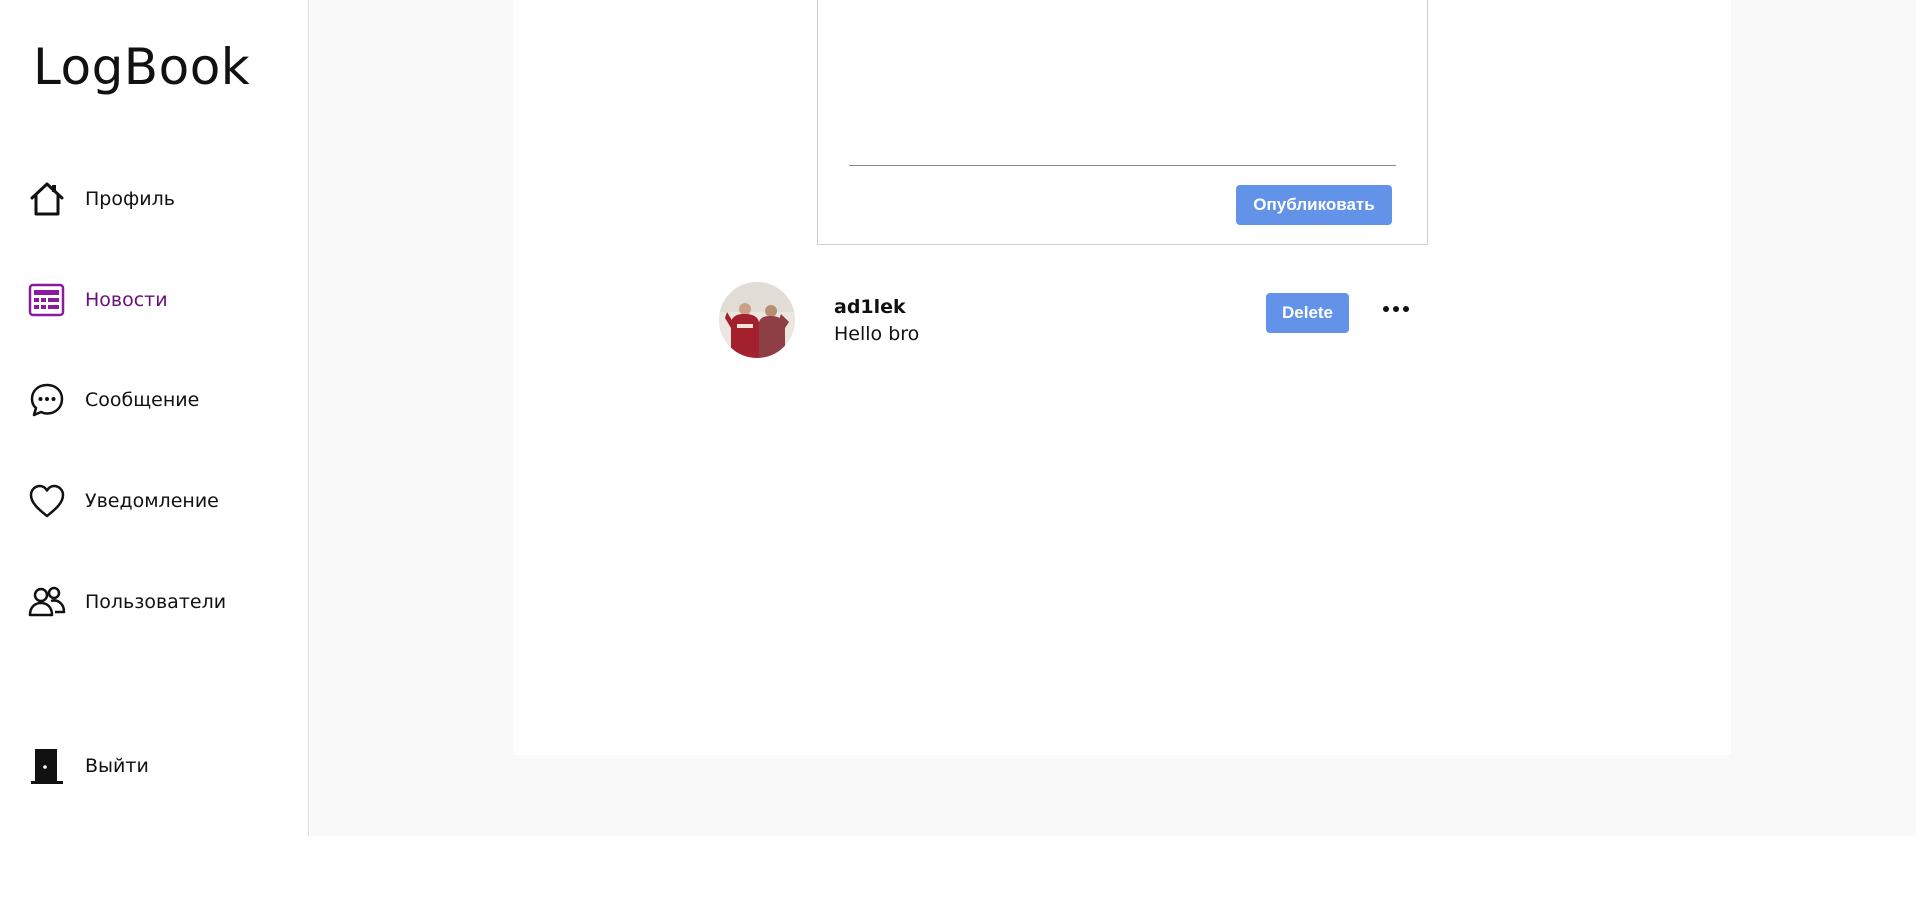 This screenshot has width=1916, height=906. Describe the element at coordinates (142, 400) in the screenshot. I see `sidebar-item-label: Сообщение` at that location.